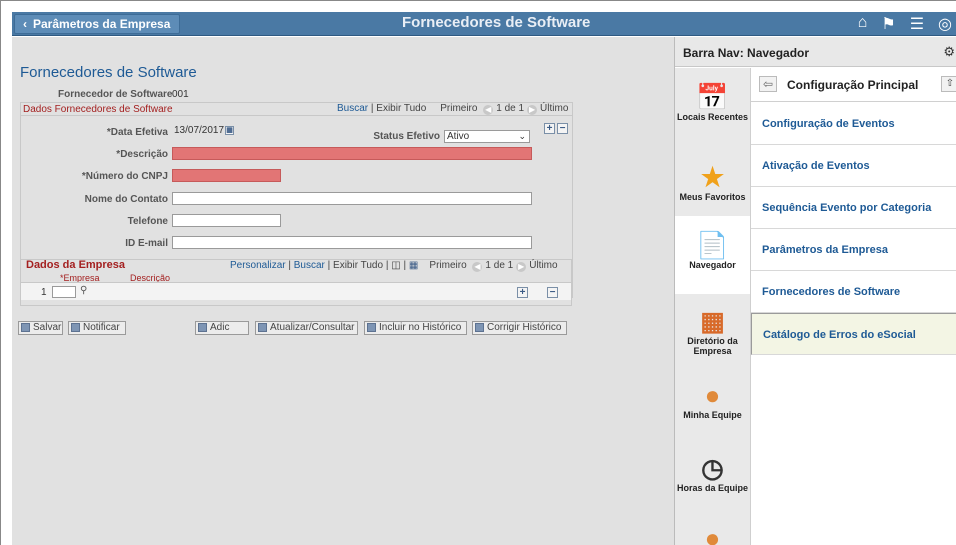  What do you see at coordinates (142, 154) in the screenshot?
I see `descricao-label: *Descrição` at bounding box center [142, 154].